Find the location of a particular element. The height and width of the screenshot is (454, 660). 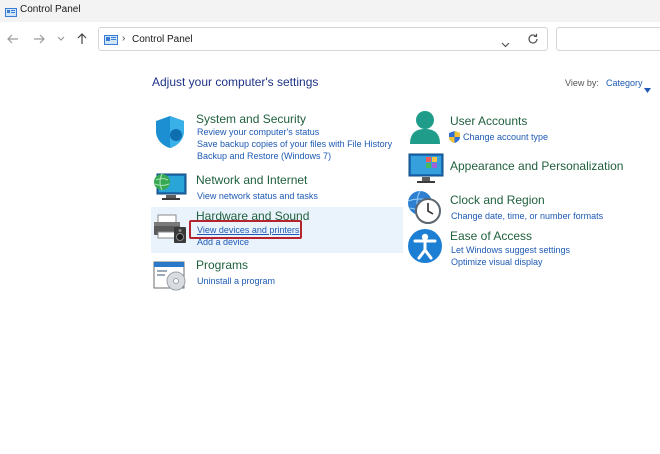

link-optimize-visual-display: Optimize visual display is located at coordinates (497, 262).